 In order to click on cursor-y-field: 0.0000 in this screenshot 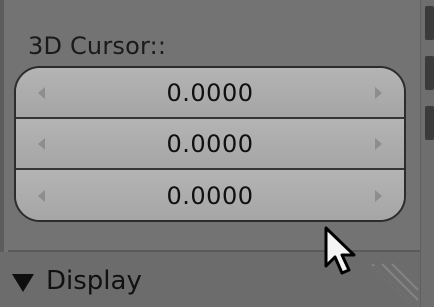, I will do `click(210, 144)`.